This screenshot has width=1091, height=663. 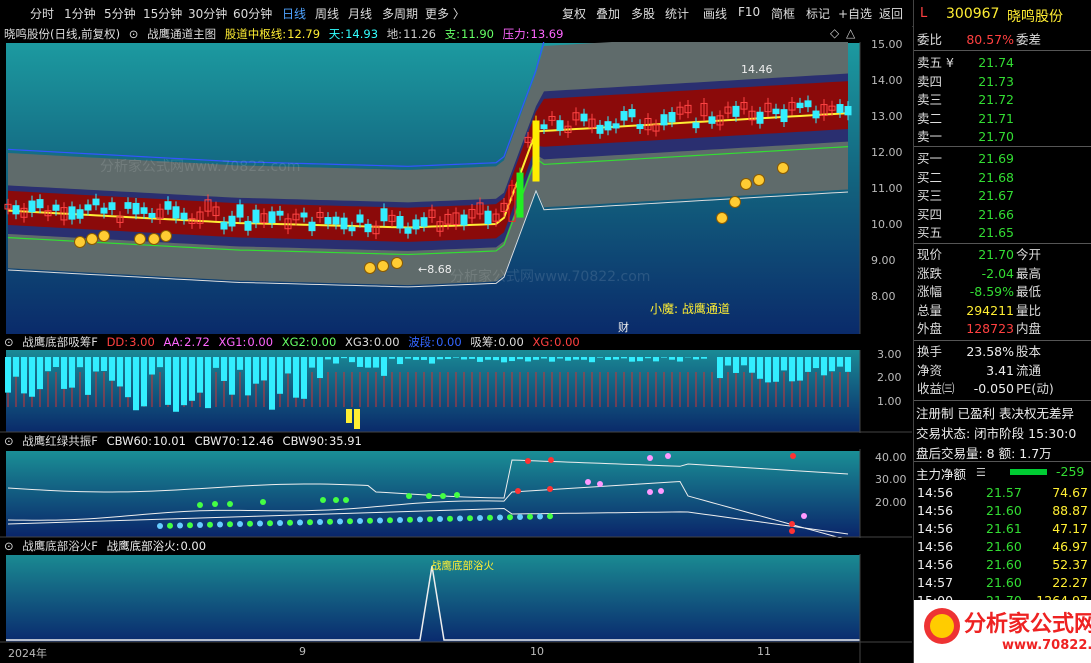 What do you see at coordinates (193, 546) in the screenshot?
I see `yuhuo-value: 0.00` at bounding box center [193, 546].